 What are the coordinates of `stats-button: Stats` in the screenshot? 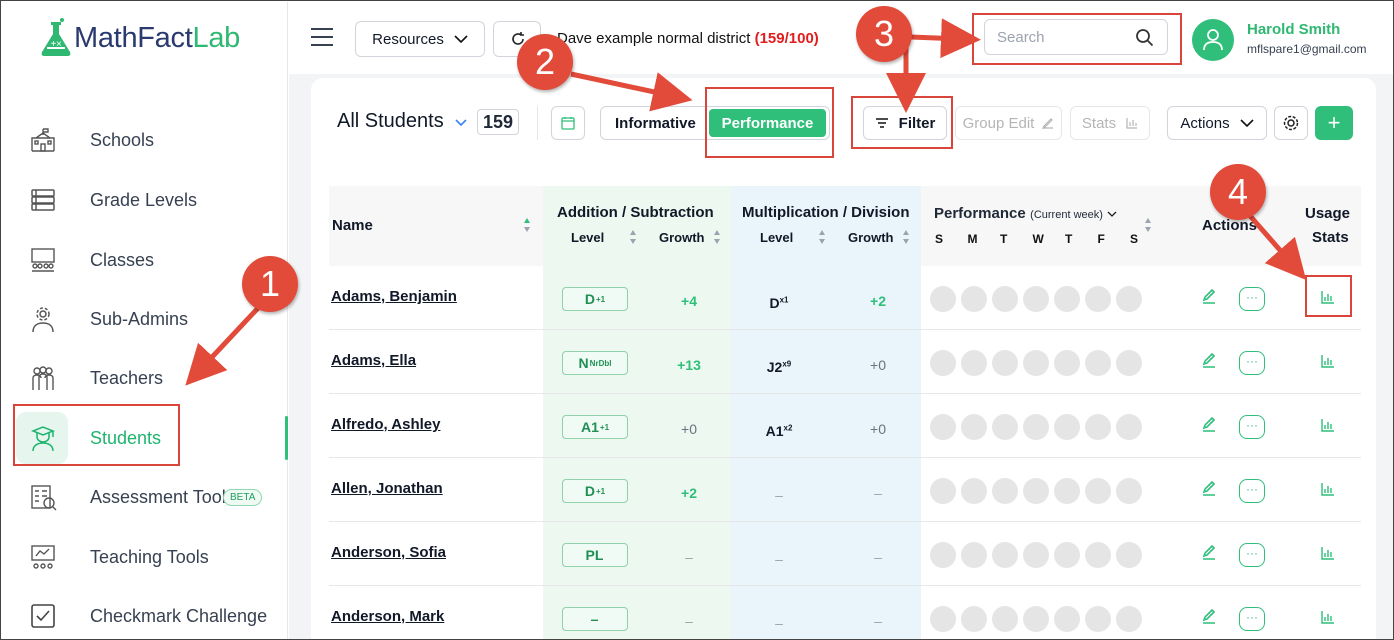 It's located at (1110, 123).